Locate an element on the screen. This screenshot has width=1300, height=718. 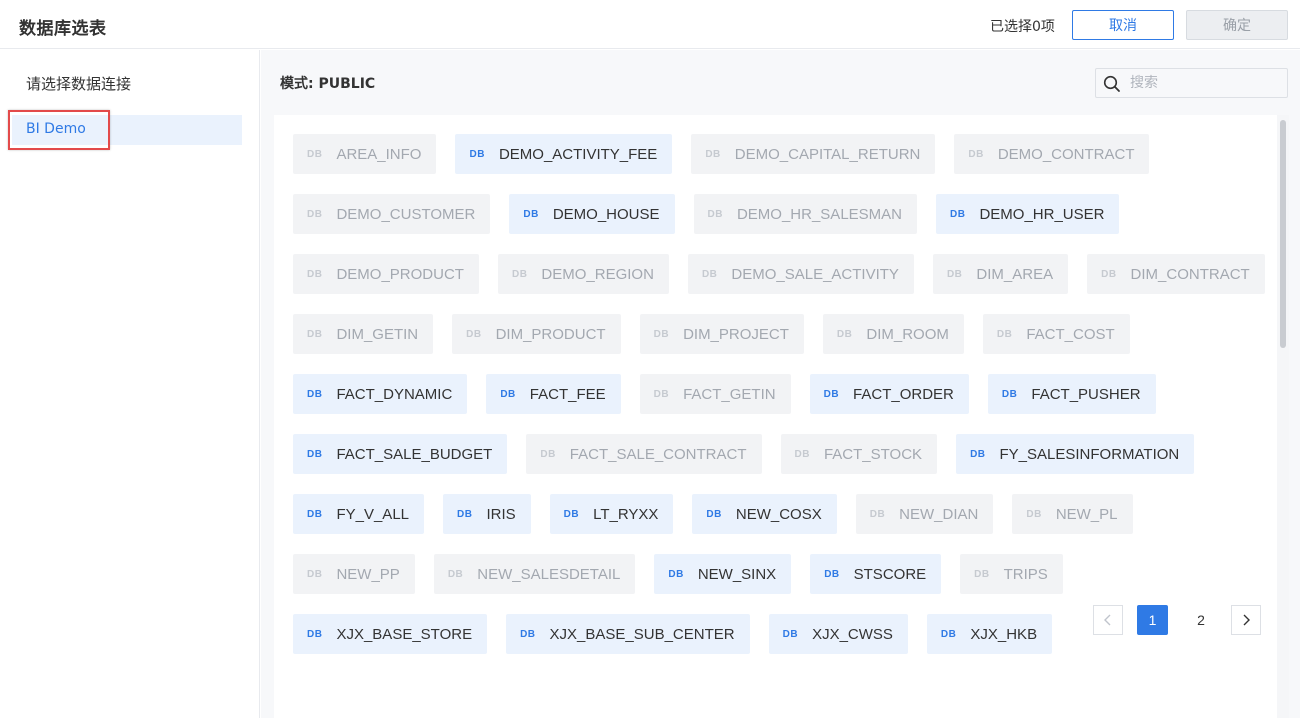
table-item-fact-cost: DB FACT_COST is located at coordinates (1056, 334).